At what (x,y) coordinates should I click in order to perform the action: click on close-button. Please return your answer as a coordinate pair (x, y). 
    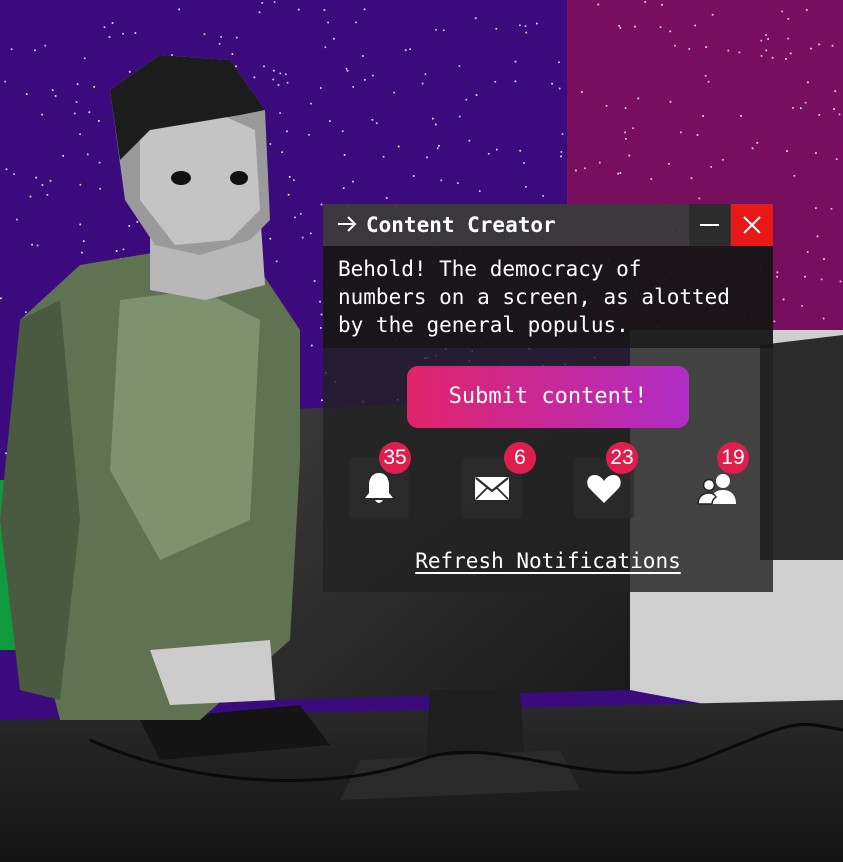
    Looking at the image, I should click on (752, 225).